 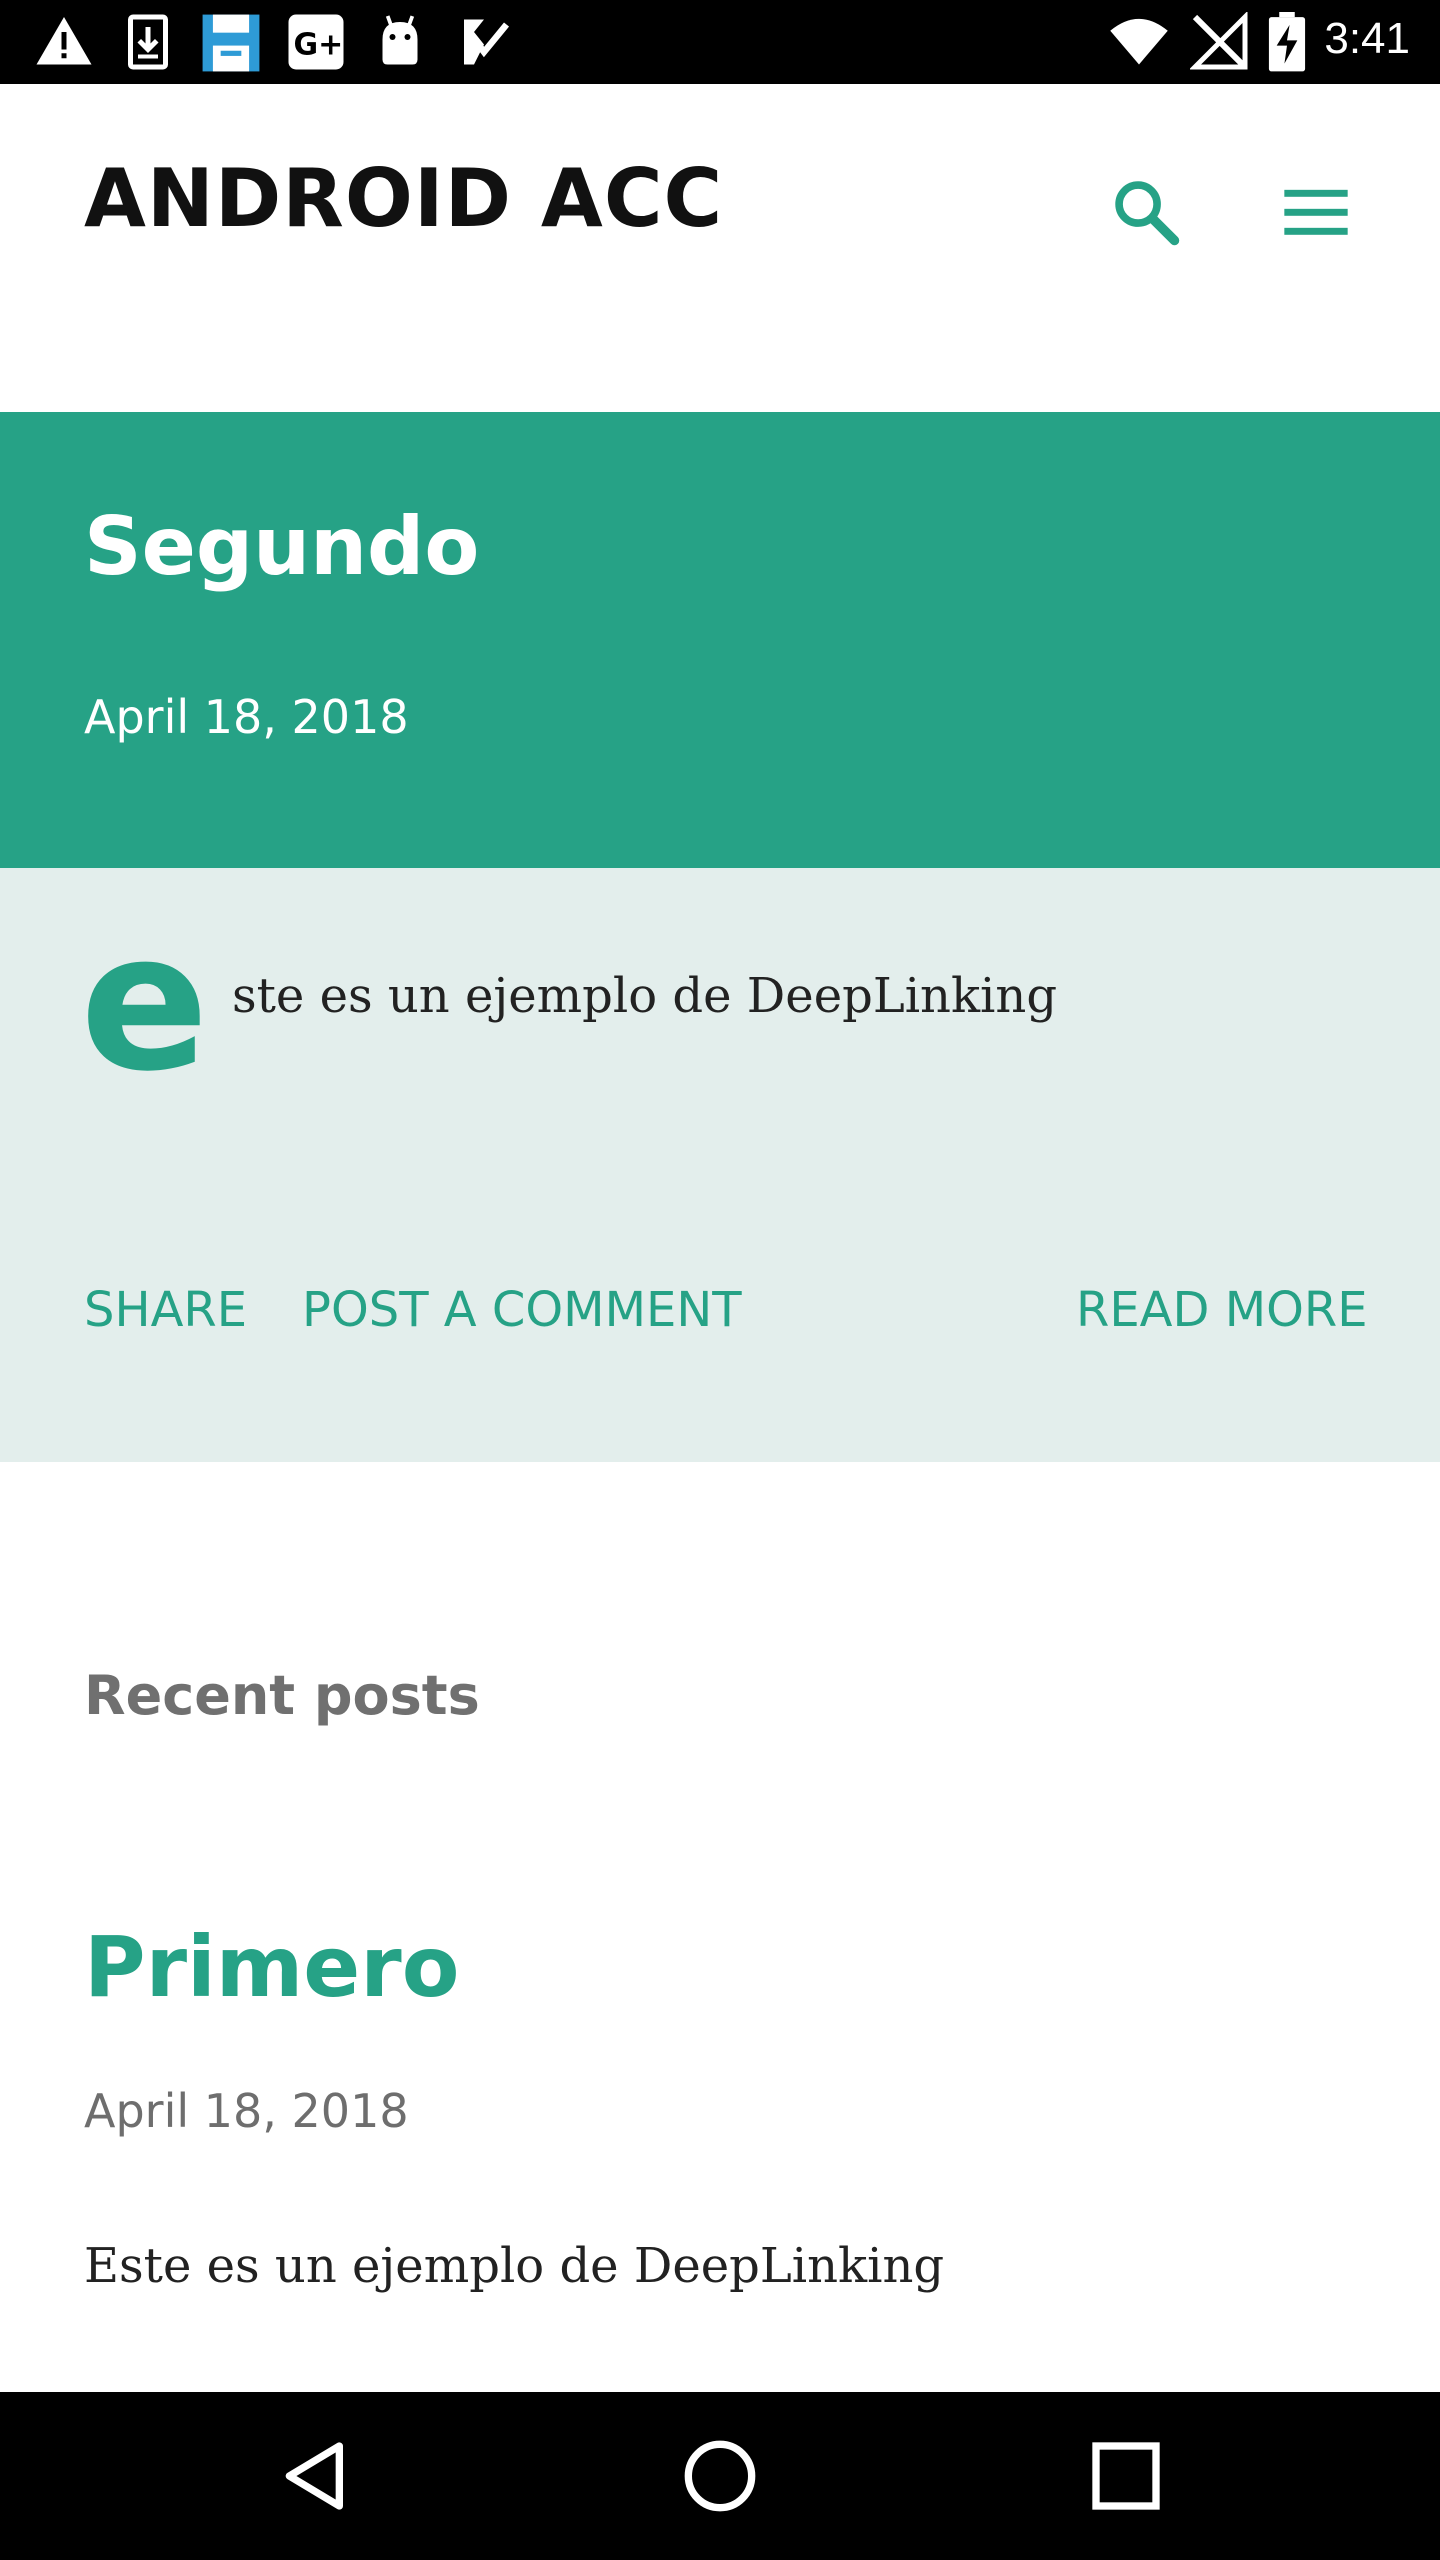 What do you see at coordinates (1222, 1310) in the screenshot?
I see `read-more-button: READ MORE` at bounding box center [1222, 1310].